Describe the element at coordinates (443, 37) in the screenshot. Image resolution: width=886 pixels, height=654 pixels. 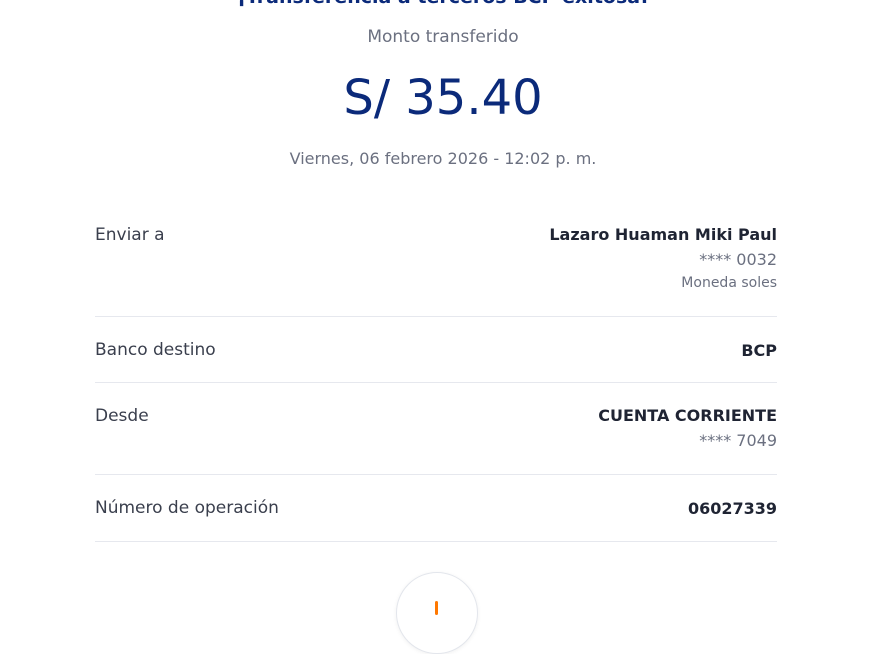
I see `amount-label: Monto transferido` at that location.